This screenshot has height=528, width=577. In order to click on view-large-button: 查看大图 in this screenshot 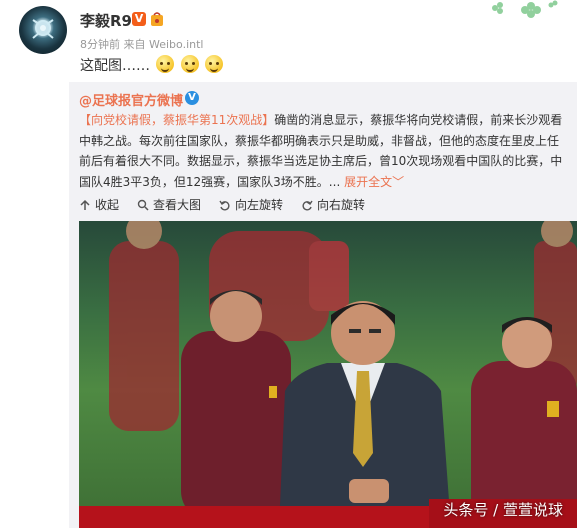, I will do `click(169, 204)`.